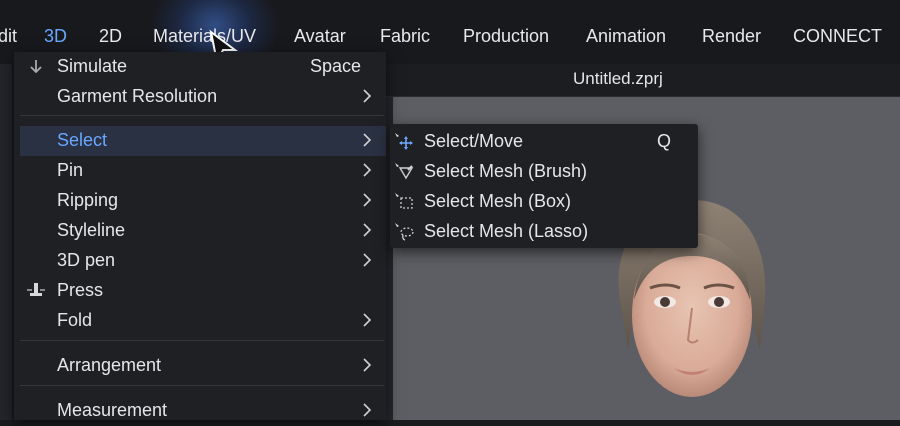  I want to click on press-icon, so click(36, 289).